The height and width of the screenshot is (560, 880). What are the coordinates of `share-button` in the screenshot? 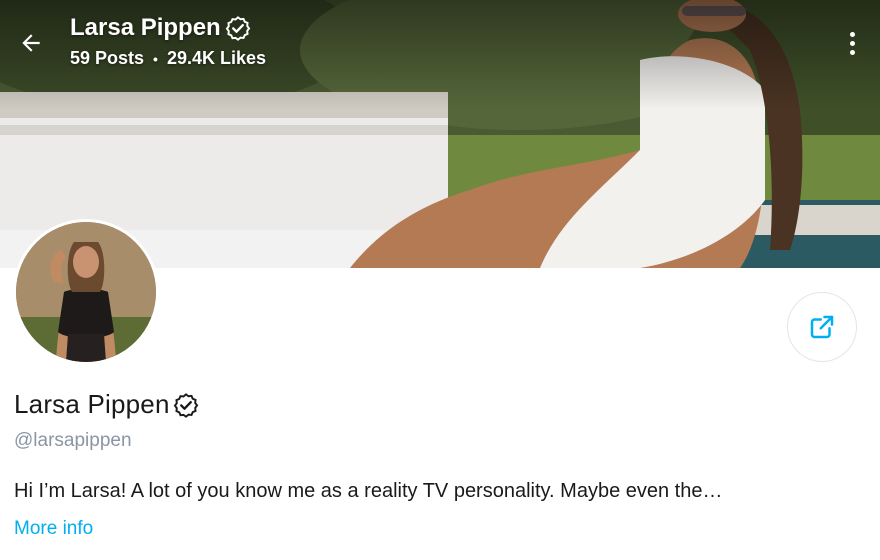 It's located at (822, 327).